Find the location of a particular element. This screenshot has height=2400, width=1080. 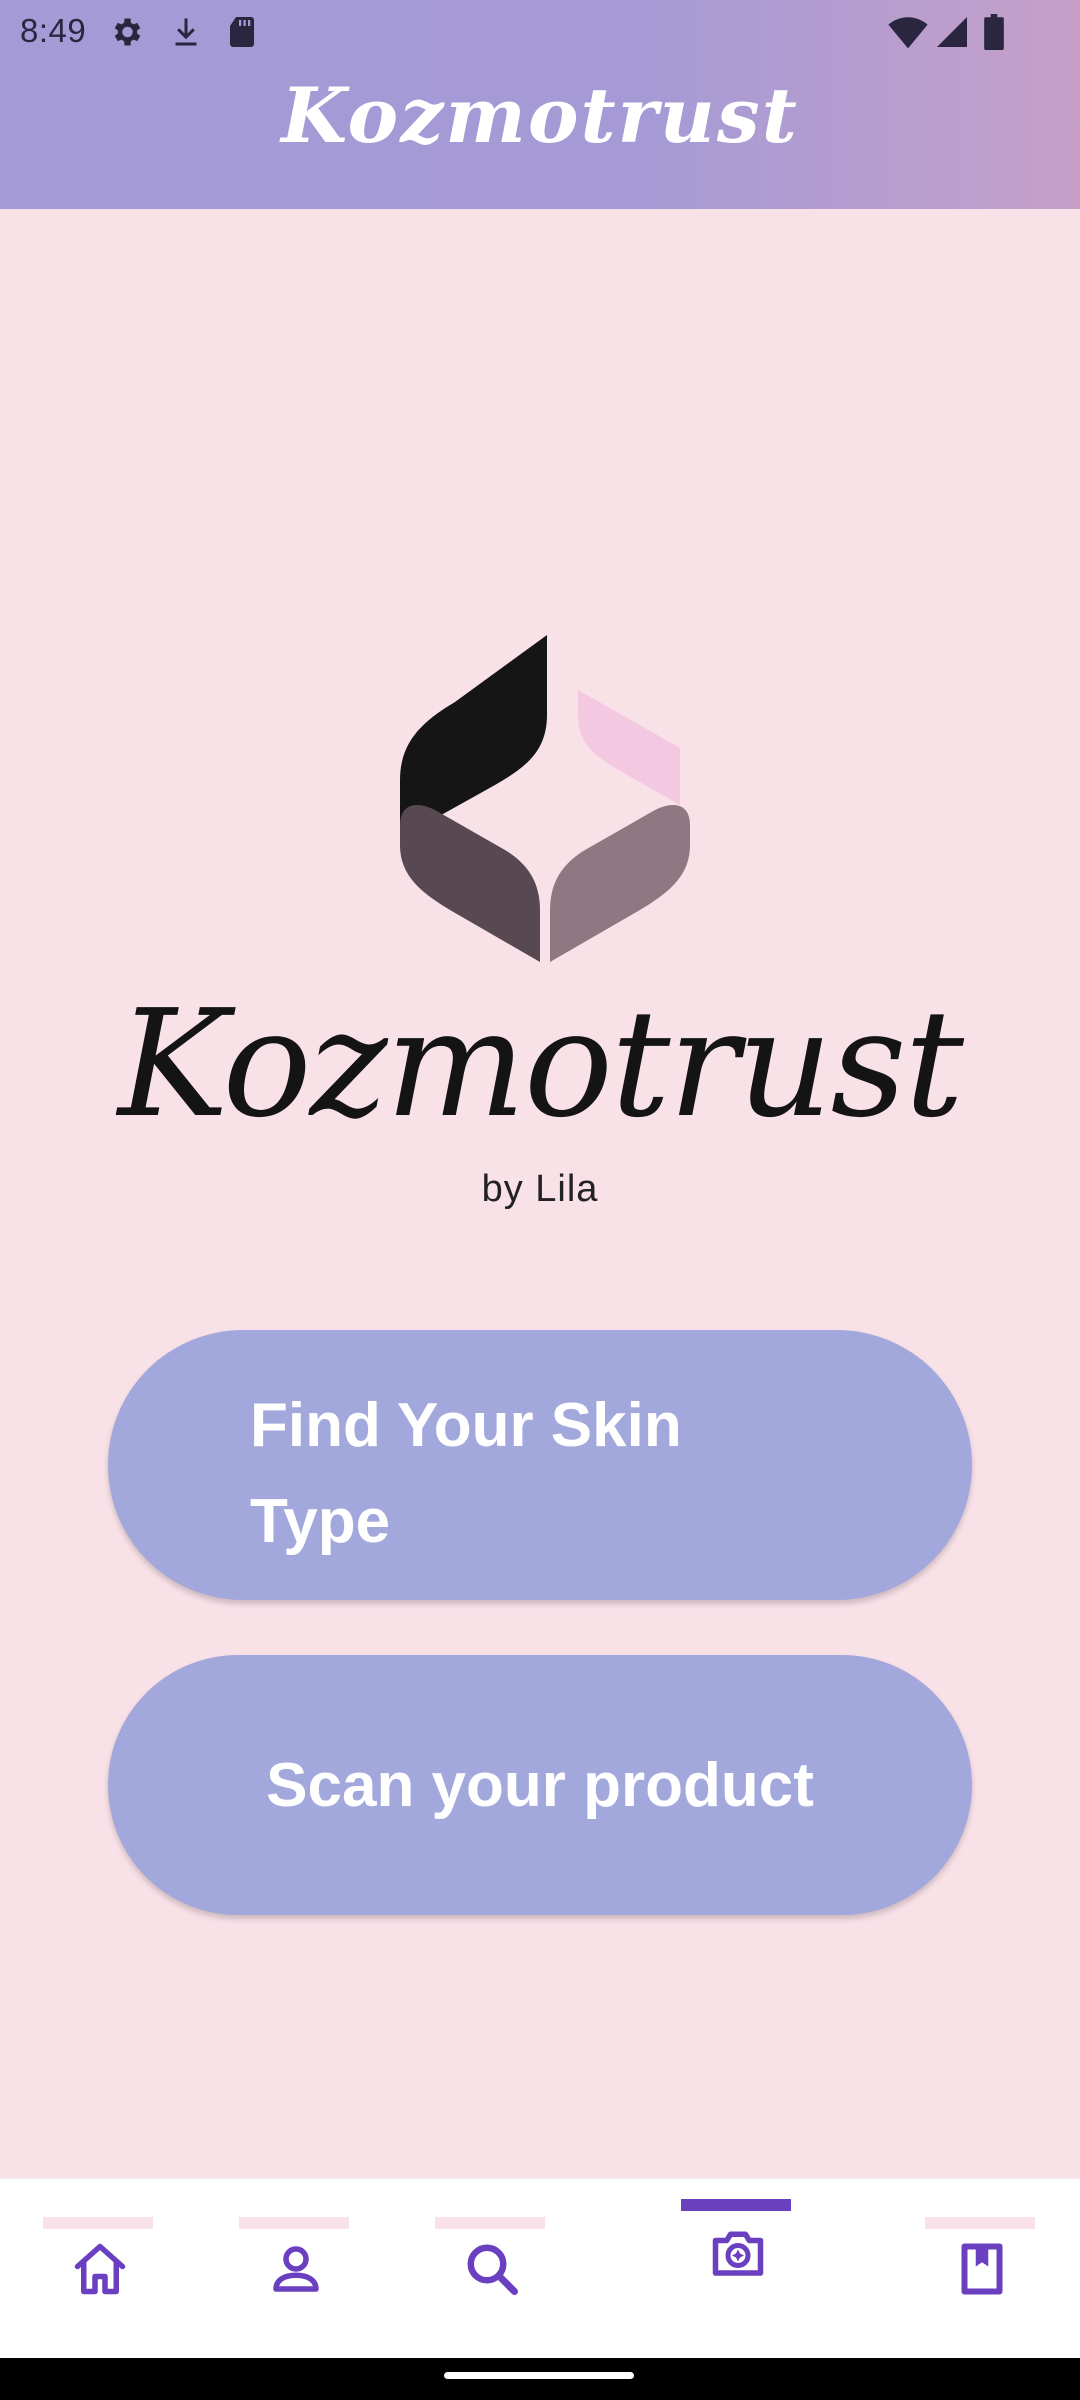

find-skin-type-label: Find Your Skin Type is located at coordinates (466, 1473).